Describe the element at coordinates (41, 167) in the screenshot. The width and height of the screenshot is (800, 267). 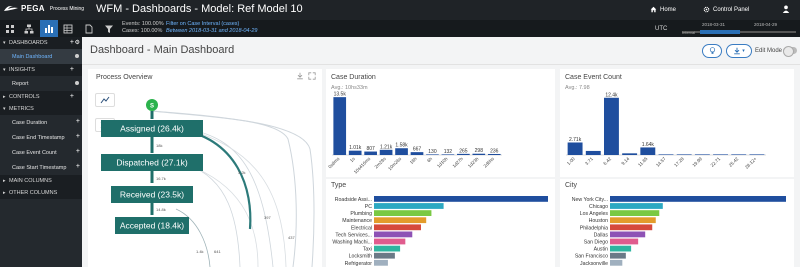
I see `sidebar-item-case-start-timestamp: Case Start Timestamp +` at that location.